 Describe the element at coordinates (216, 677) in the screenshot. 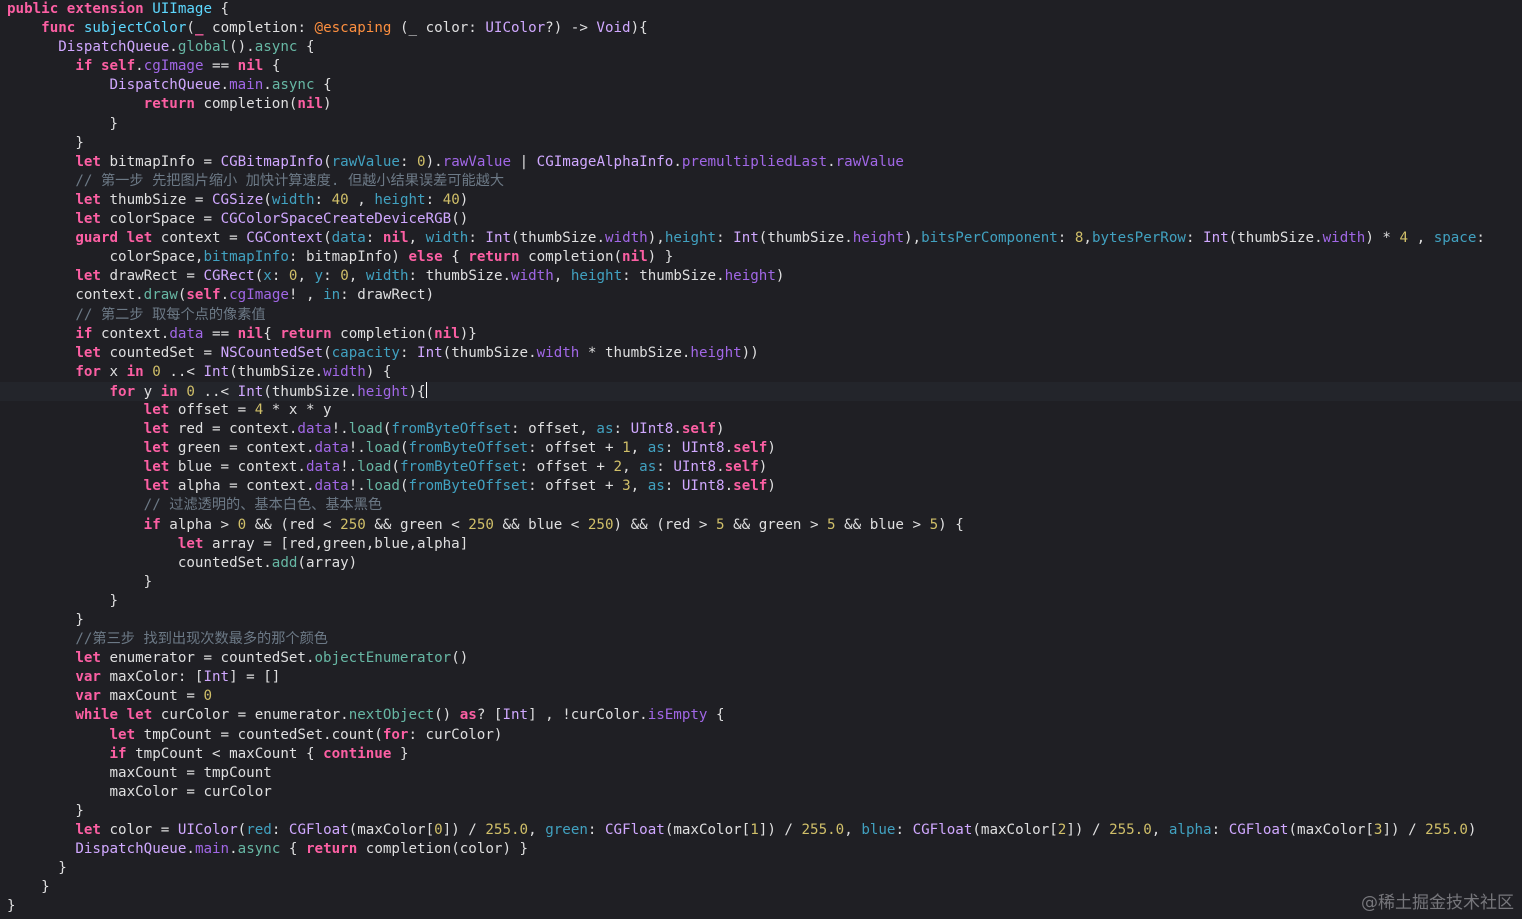

I see `code-token: Int` at that location.